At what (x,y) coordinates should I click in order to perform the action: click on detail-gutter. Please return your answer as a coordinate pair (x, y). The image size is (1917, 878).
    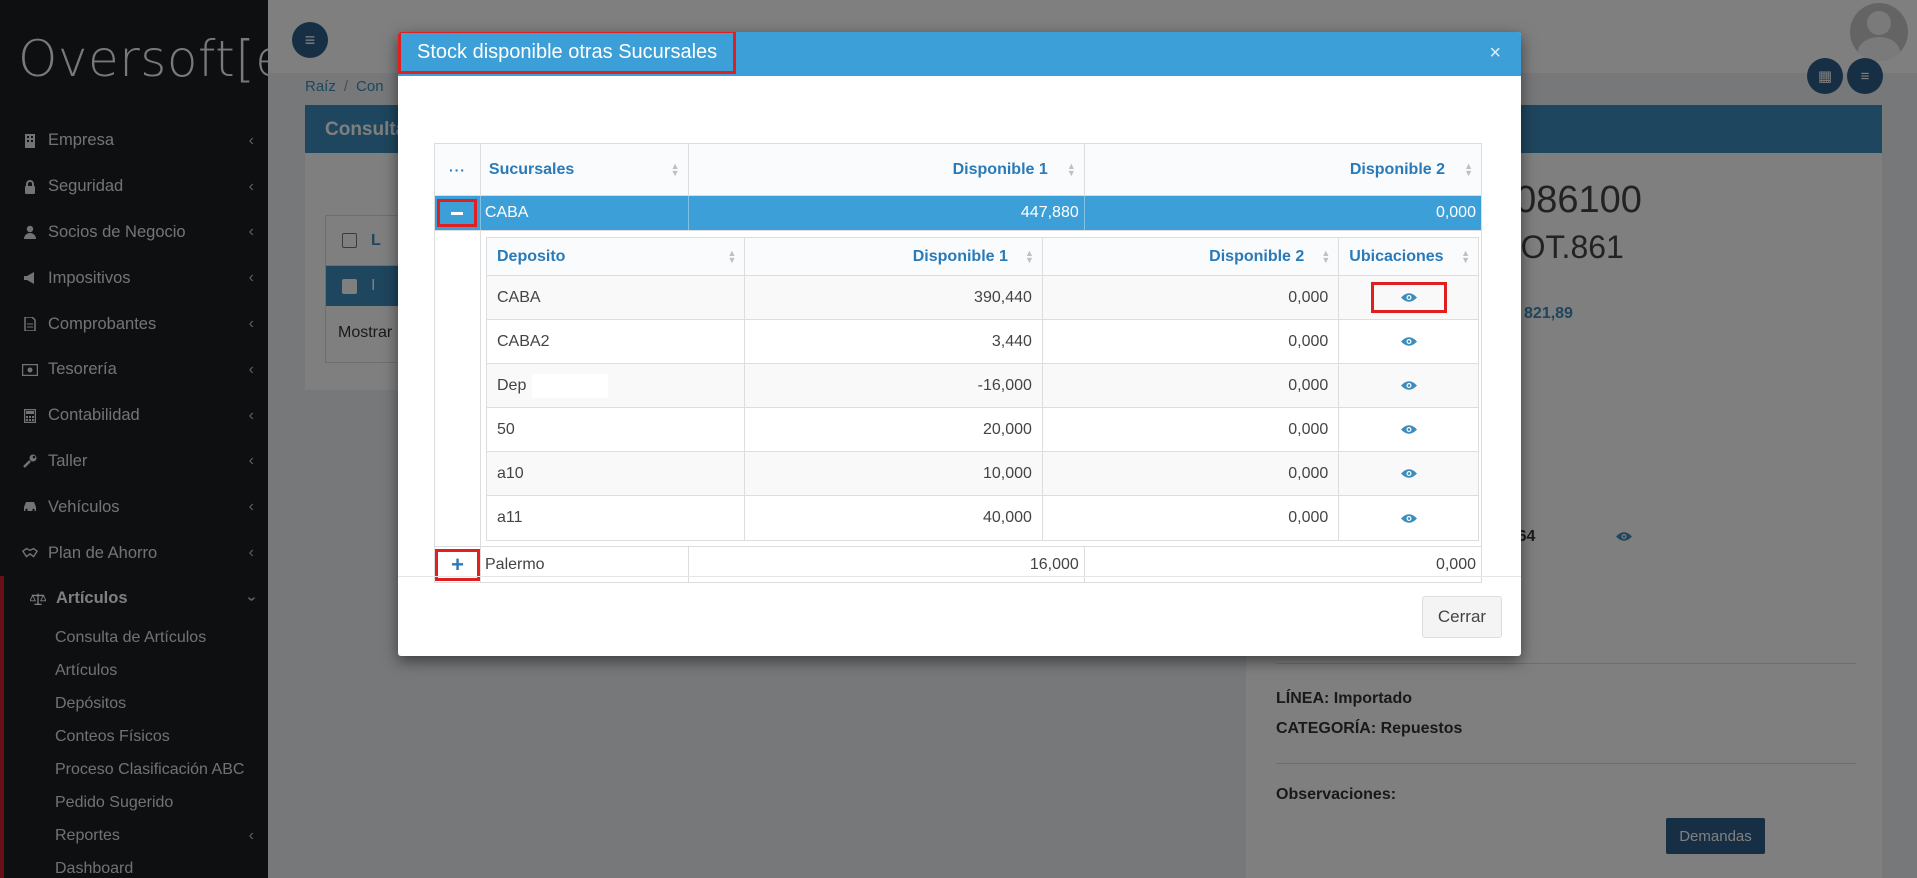
    Looking at the image, I should click on (458, 388).